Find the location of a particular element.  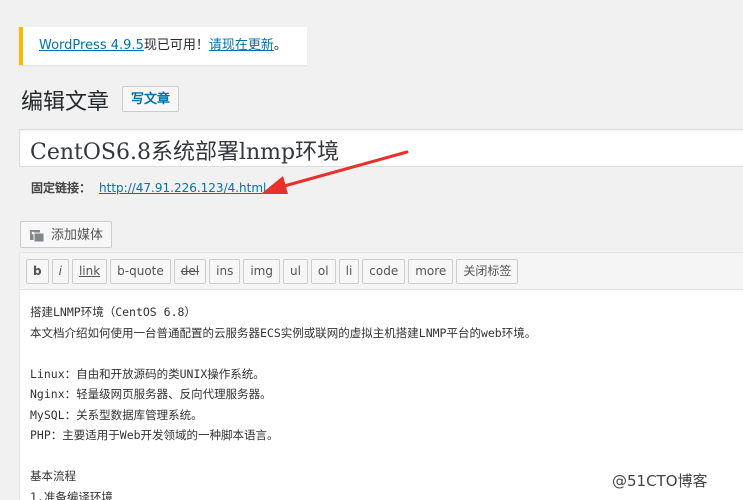

content-line: PHP：主要适用于Web开发领域的一种脚本语言。 is located at coordinates (154, 435).